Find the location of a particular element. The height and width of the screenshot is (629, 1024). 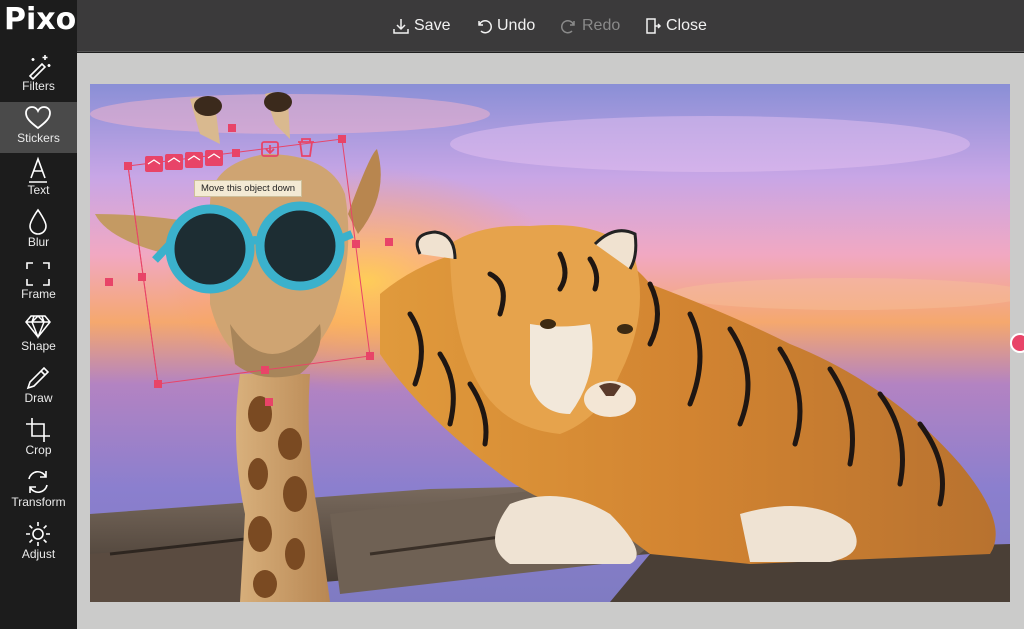

redo-label: Redo is located at coordinates (601, 25).